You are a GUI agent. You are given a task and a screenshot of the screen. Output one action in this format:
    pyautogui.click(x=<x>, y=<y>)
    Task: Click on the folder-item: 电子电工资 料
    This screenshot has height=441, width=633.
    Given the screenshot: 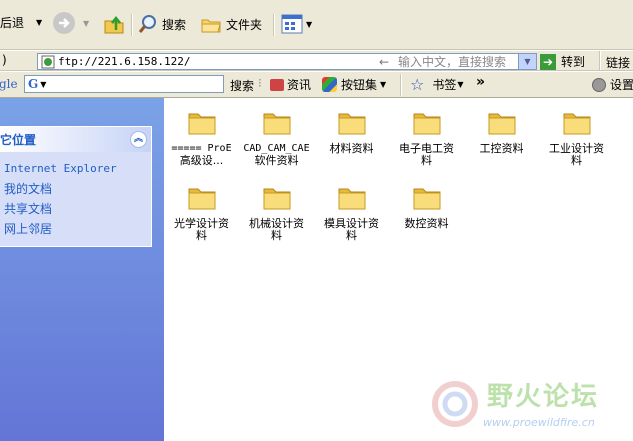 What is the action you would take?
    pyautogui.click(x=426, y=137)
    